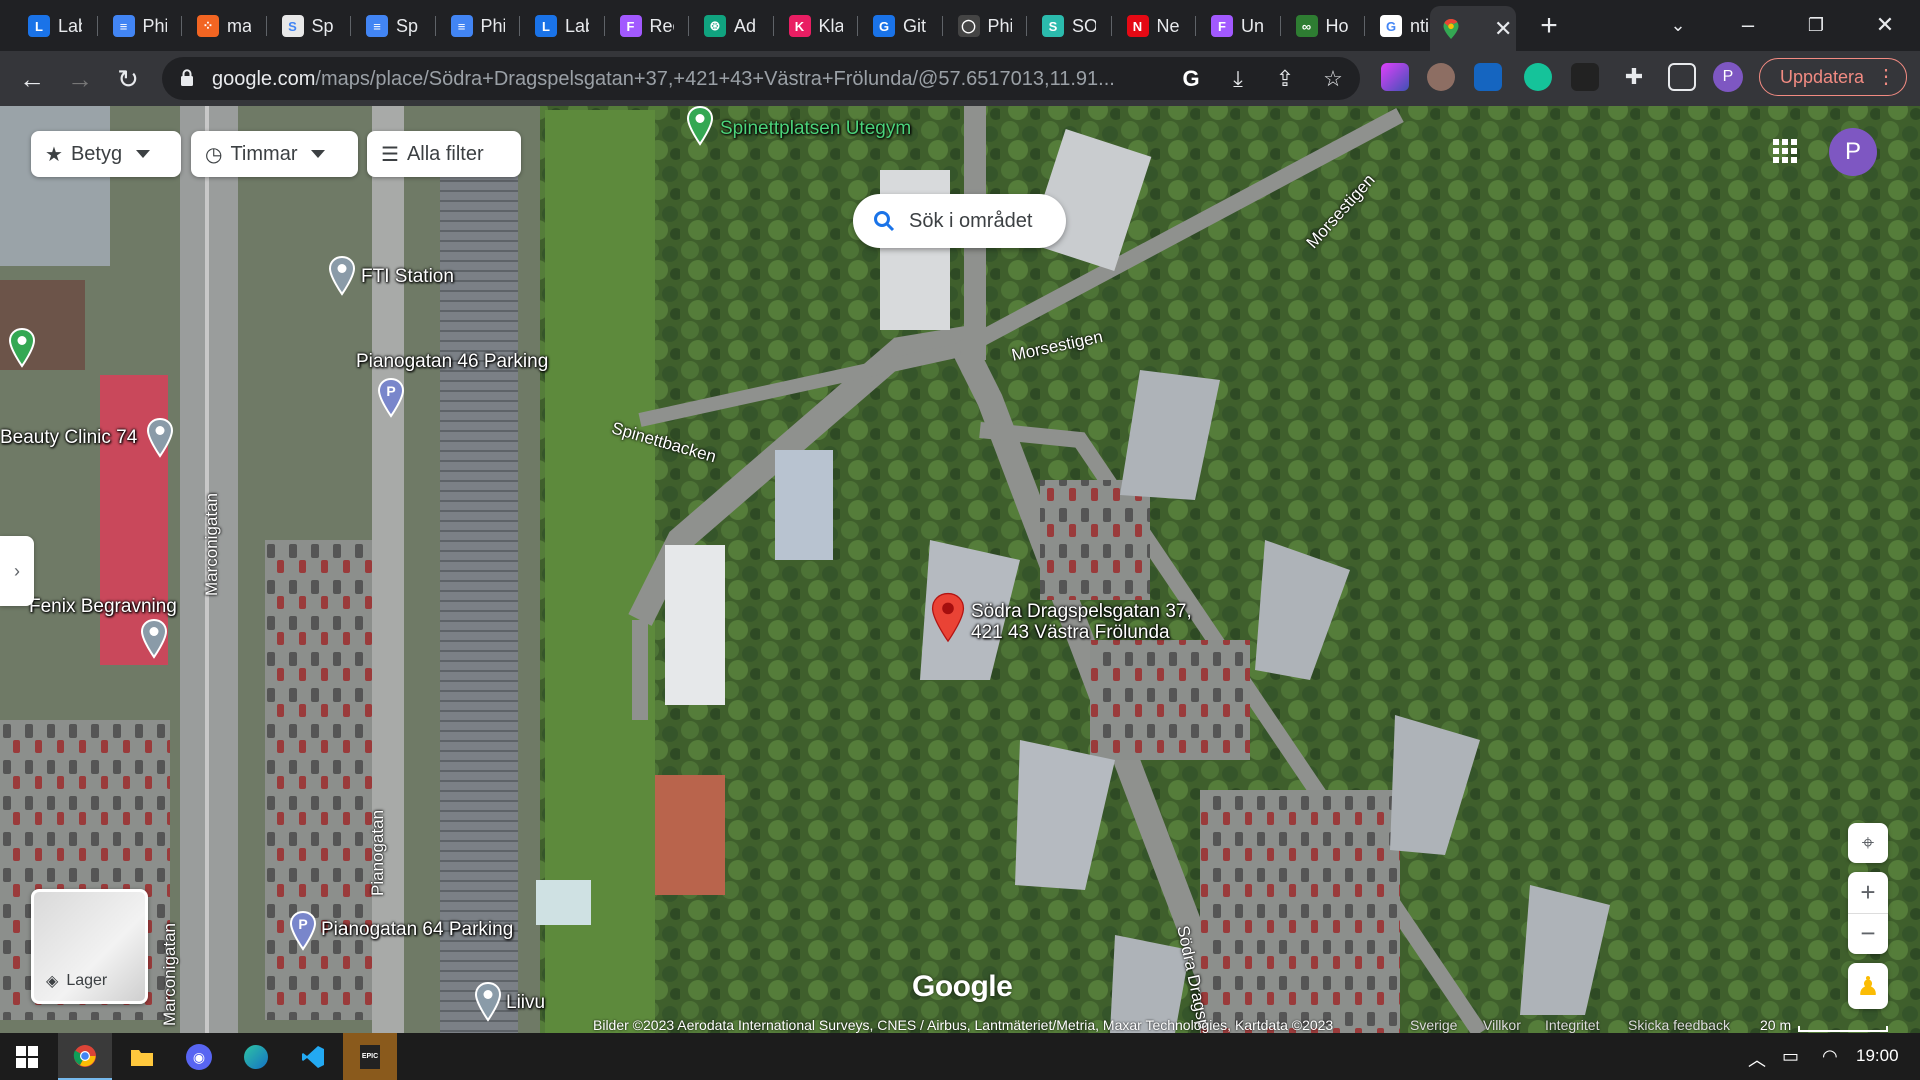  I want to click on apps-grid-icon, so click(1785, 151).